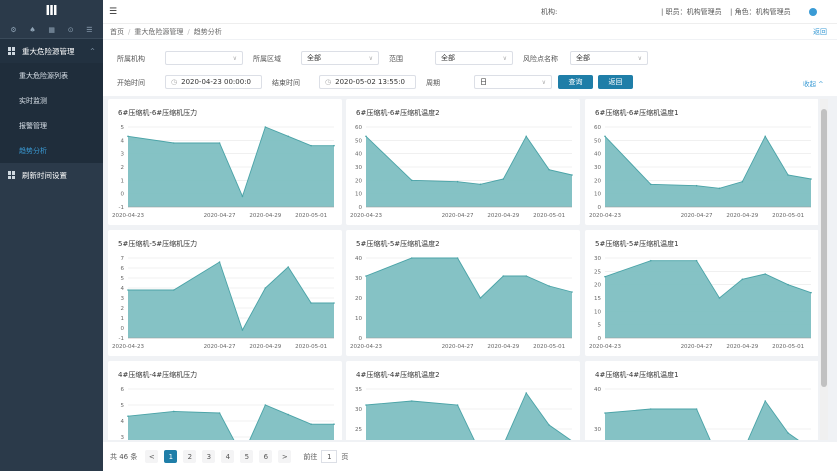  Describe the element at coordinates (597, 286) in the screenshot. I see `y-tick-label: 20` at that location.